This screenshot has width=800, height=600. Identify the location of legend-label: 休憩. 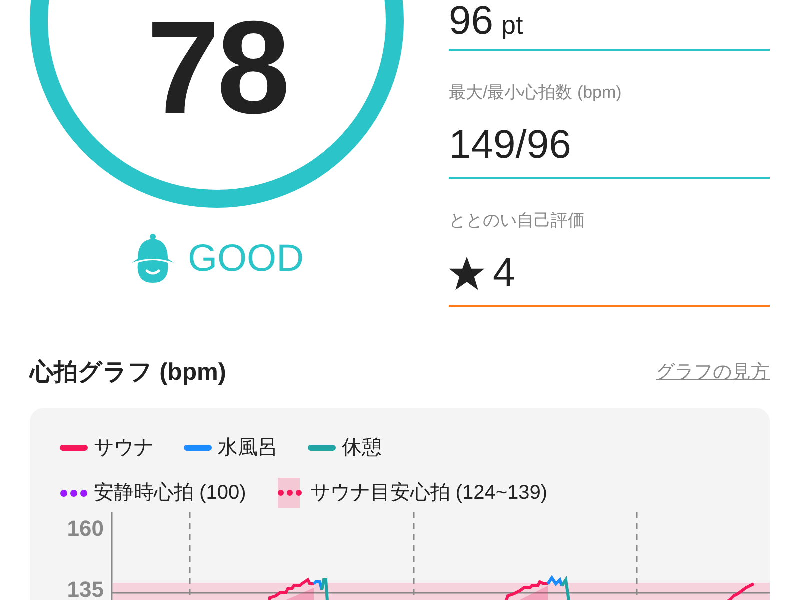
(362, 448).